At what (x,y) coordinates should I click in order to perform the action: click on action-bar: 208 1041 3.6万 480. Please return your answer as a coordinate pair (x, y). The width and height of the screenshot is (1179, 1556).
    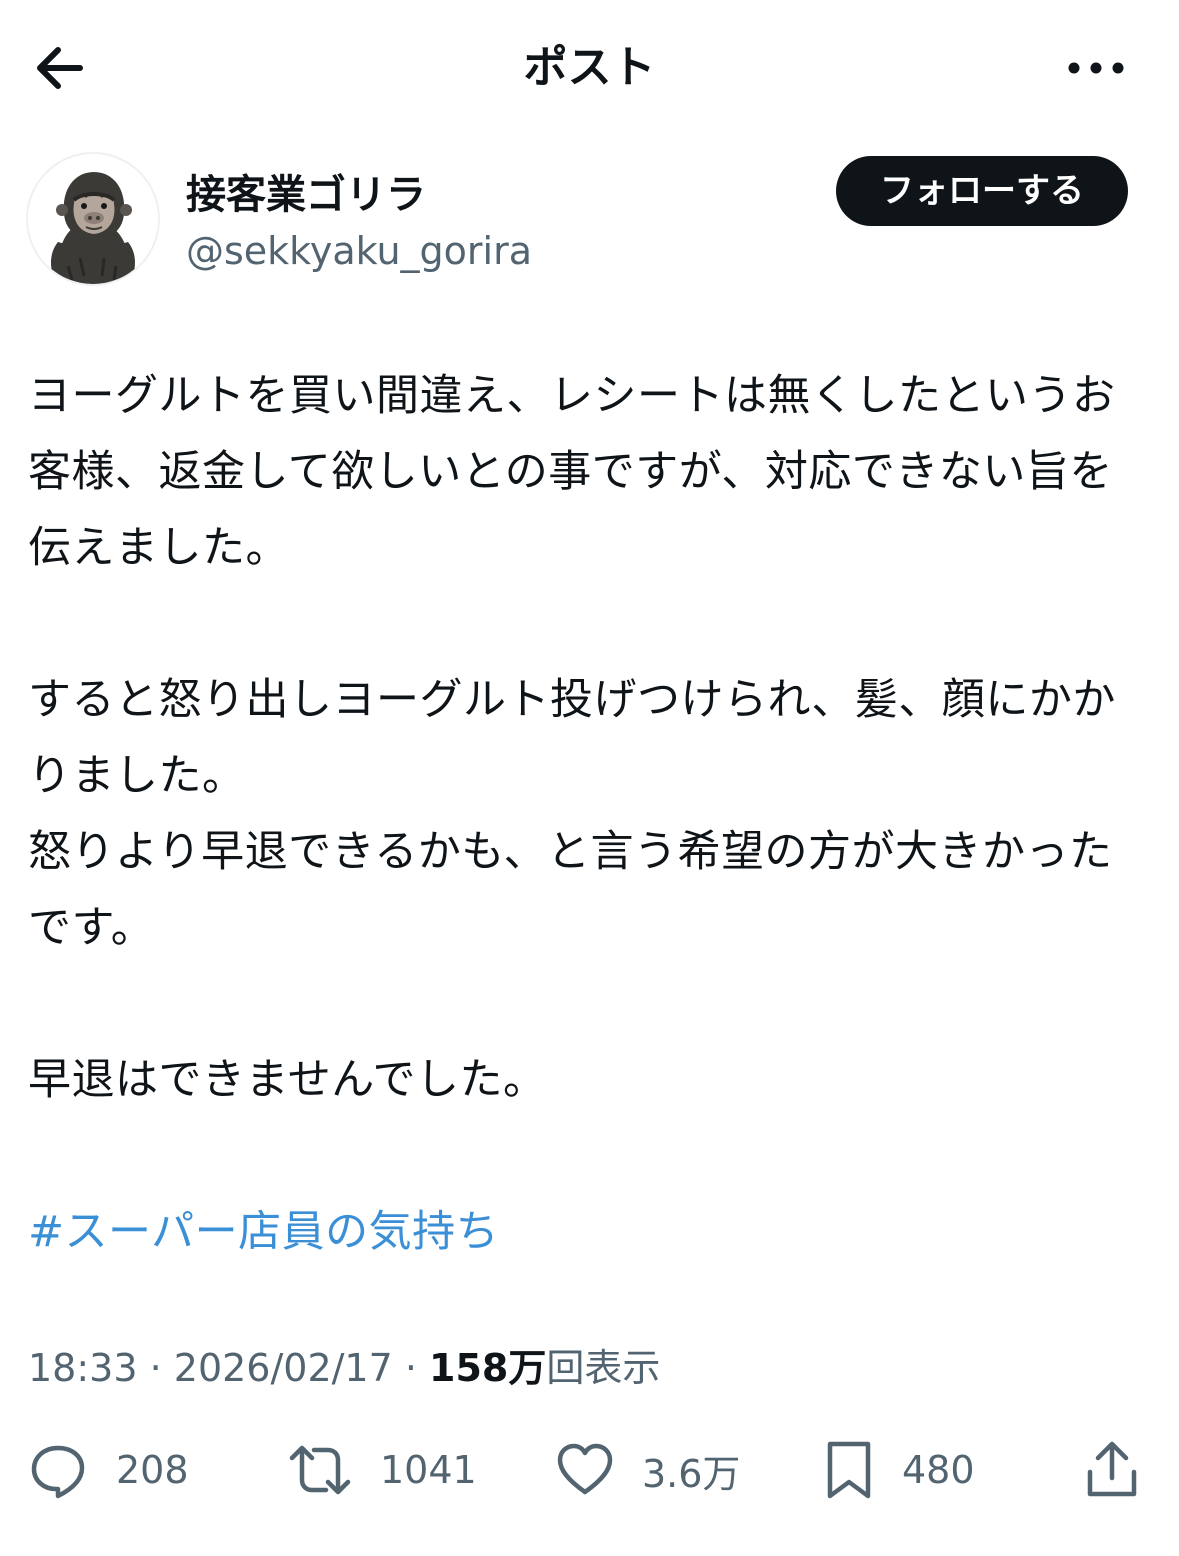
    Looking at the image, I should click on (589, 1470).